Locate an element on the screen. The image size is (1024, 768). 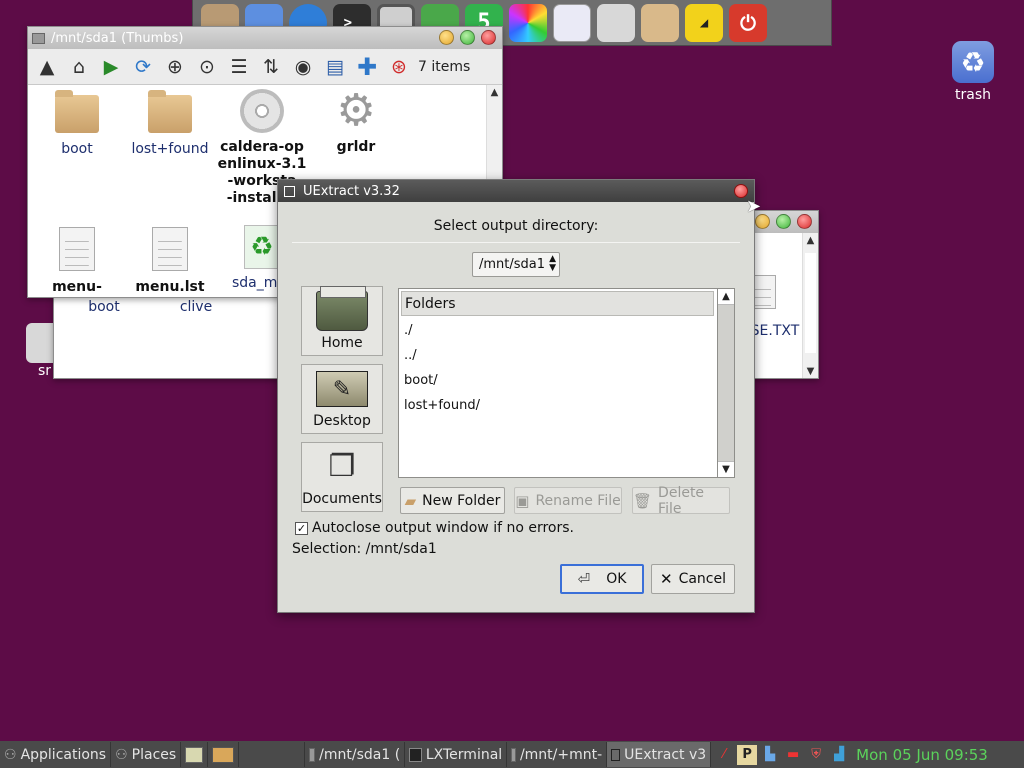
dialog-titlebar: UExtract v3.32 is located at coordinates (516, 191).